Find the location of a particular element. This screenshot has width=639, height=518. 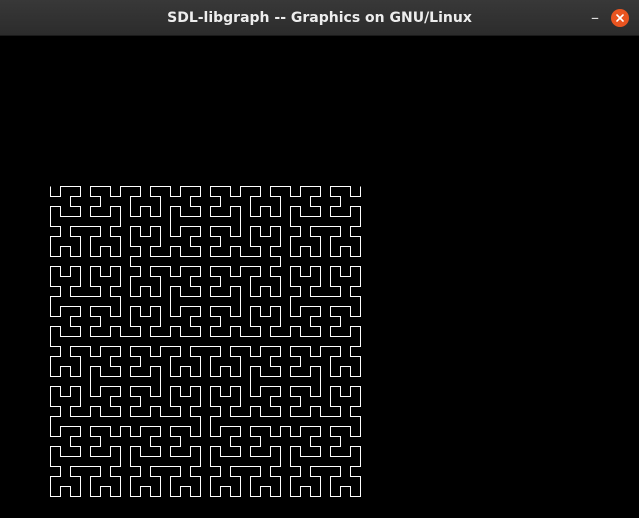

window-title: SDL-libgraph -- Graphics on GNU/Linux is located at coordinates (319, 18).